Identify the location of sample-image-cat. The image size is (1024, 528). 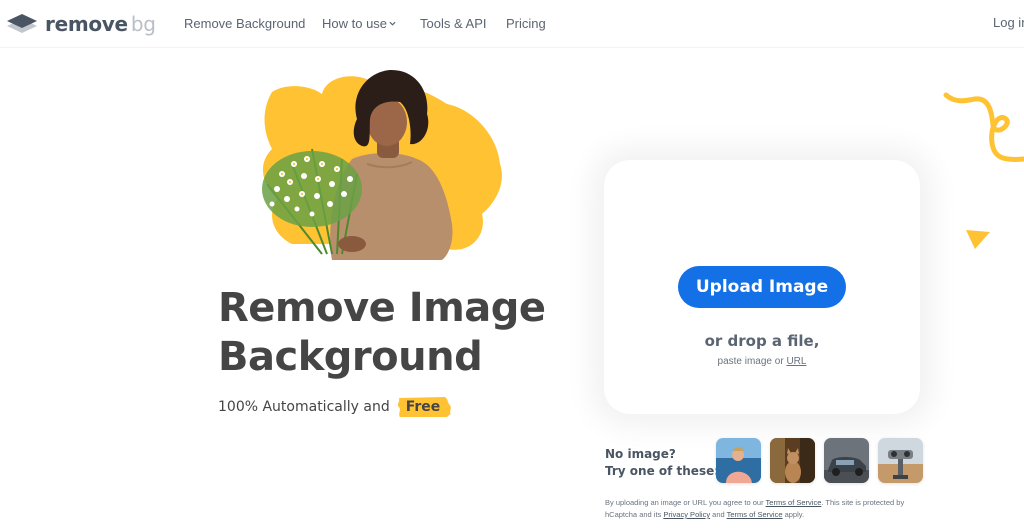
(792, 460).